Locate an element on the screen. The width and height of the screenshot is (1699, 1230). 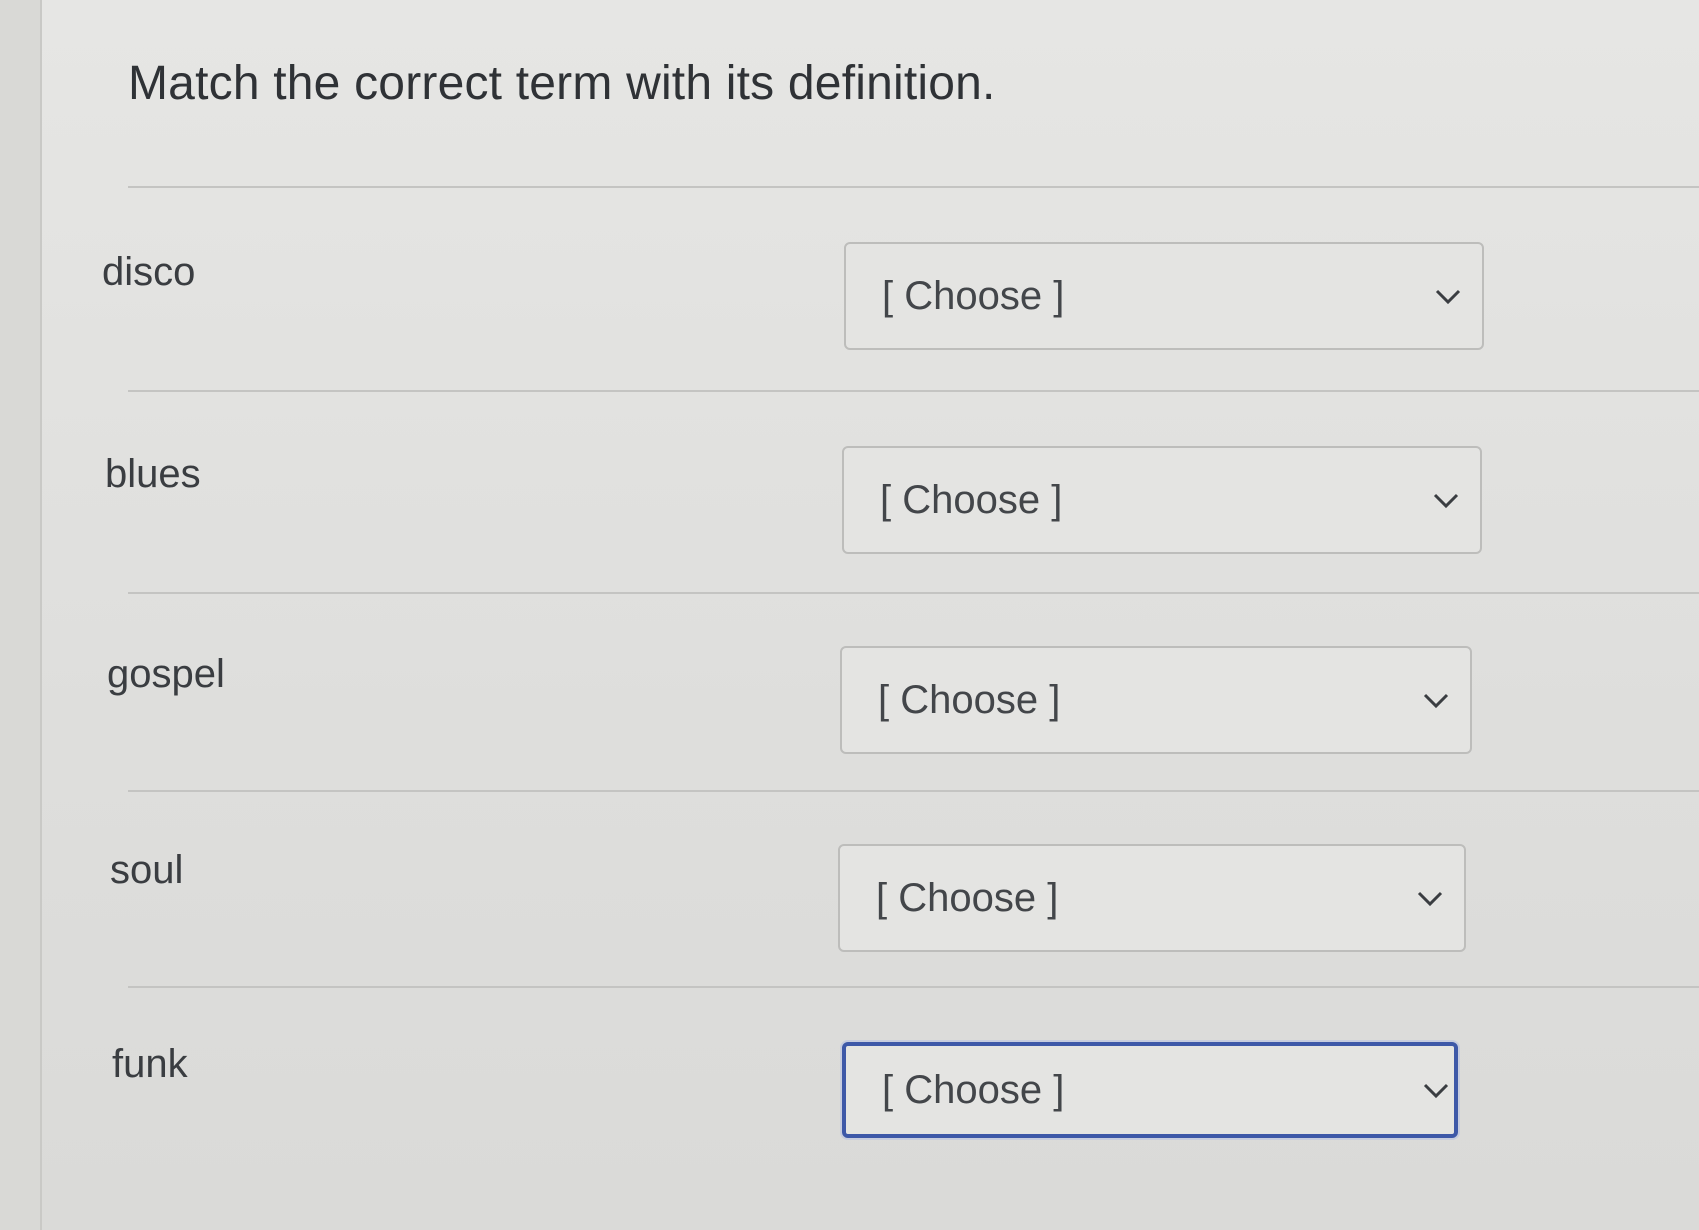
term-label-gospel: gospel is located at coordinates (166, 674).